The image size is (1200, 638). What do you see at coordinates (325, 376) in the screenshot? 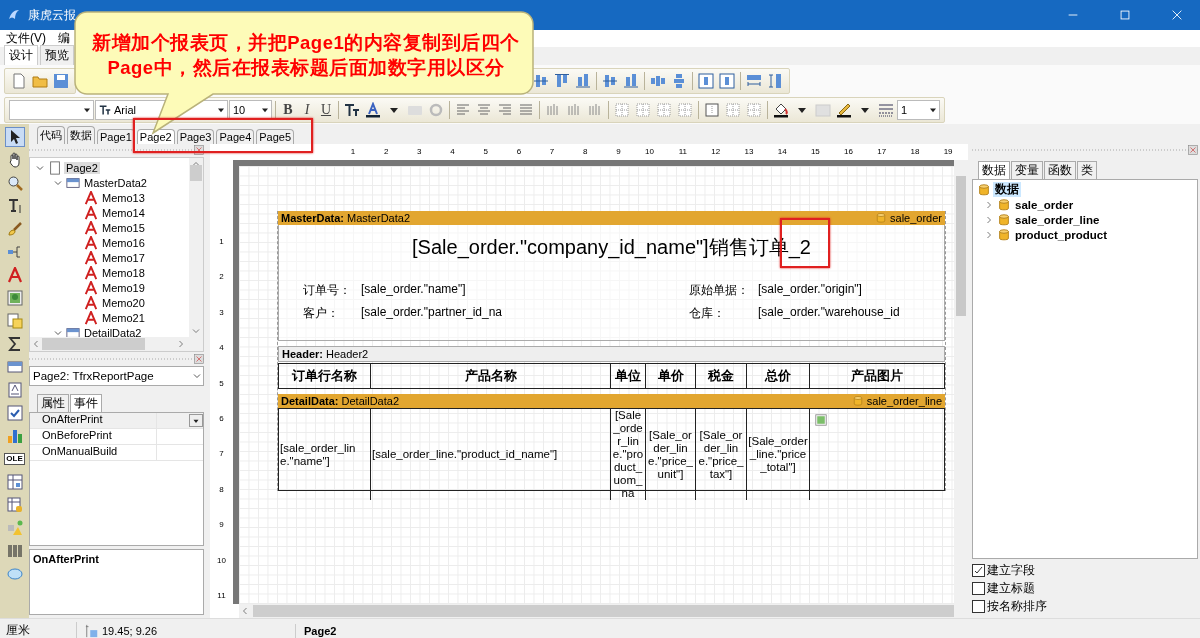
I see `column-header: 订单行名称` at bounding box center [325, 376].